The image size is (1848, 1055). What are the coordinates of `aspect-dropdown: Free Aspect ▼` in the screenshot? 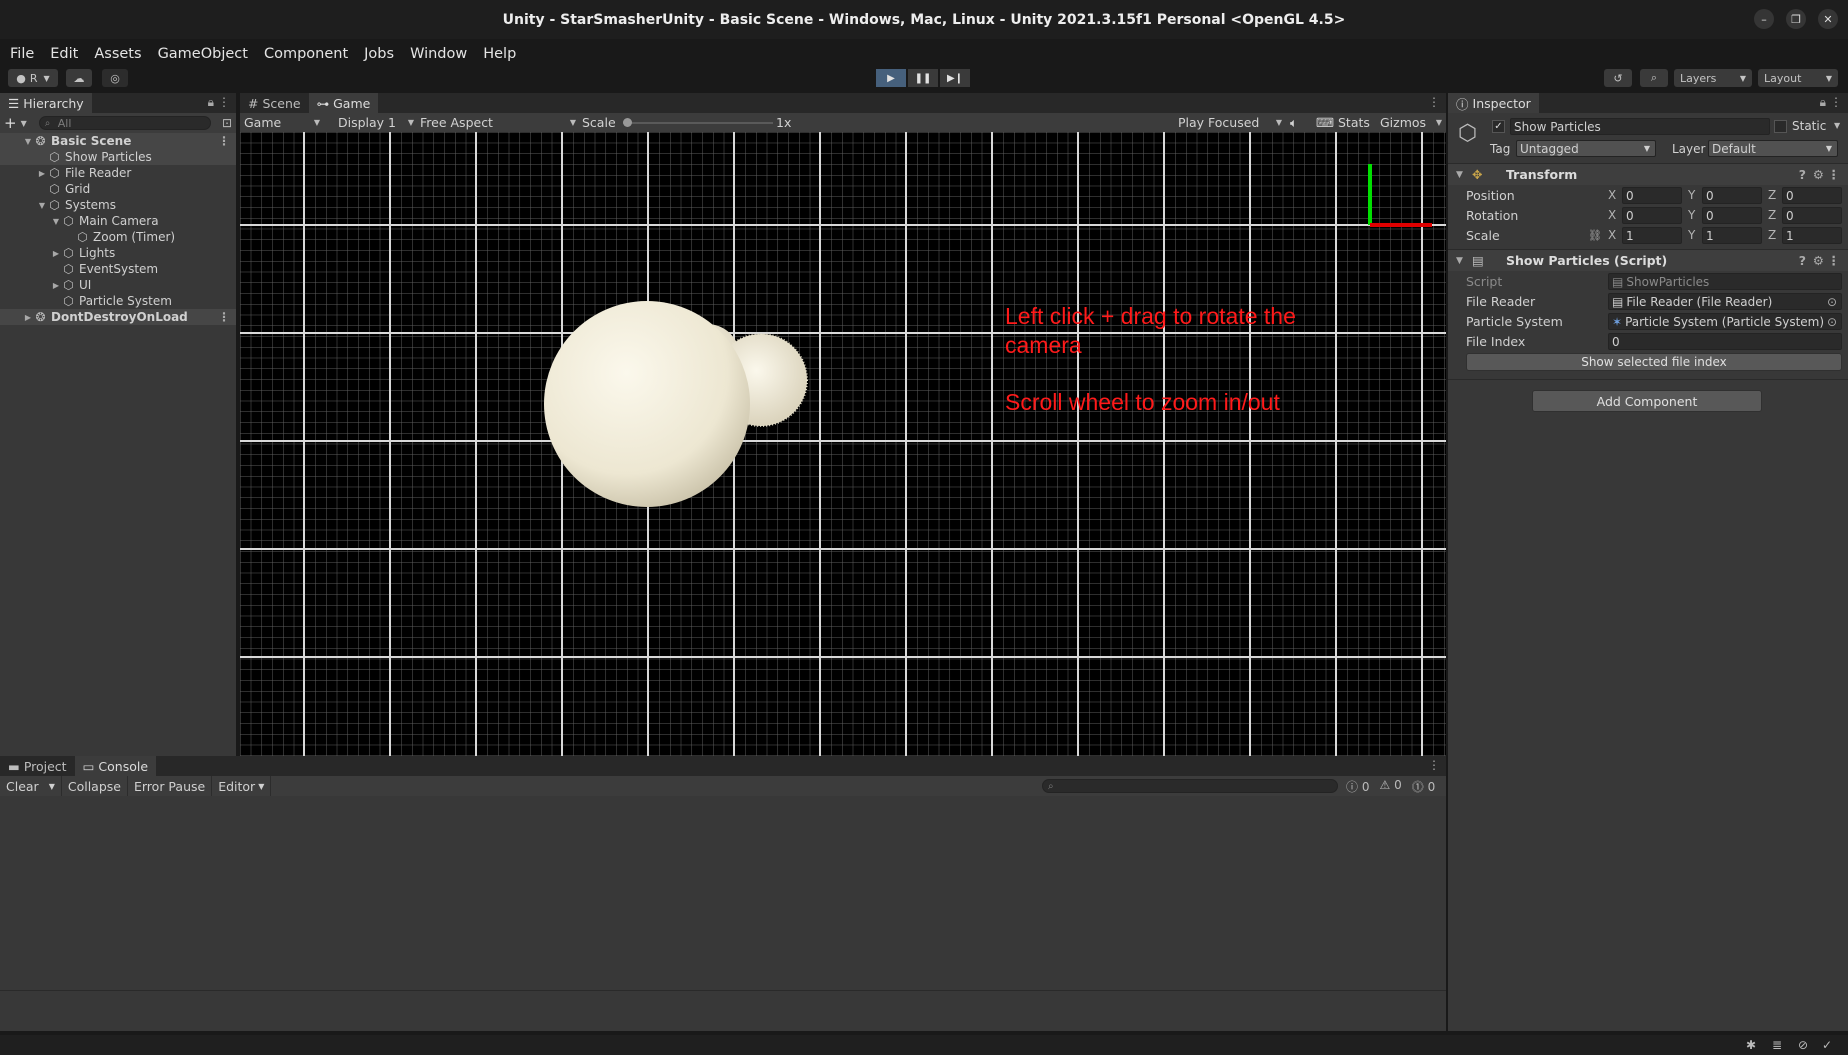 It's located at (498, 122).